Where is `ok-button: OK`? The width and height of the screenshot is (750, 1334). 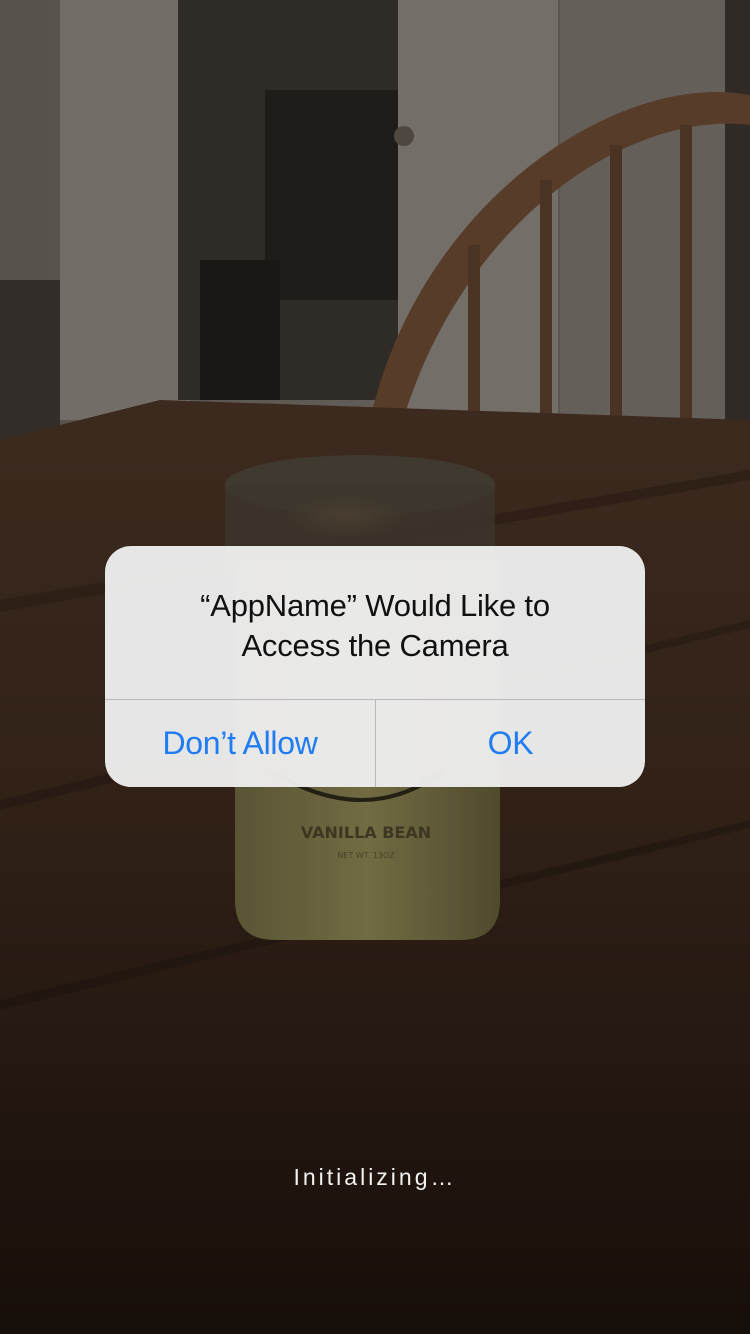 ok-button: OK is located at coordinates (510, 743).